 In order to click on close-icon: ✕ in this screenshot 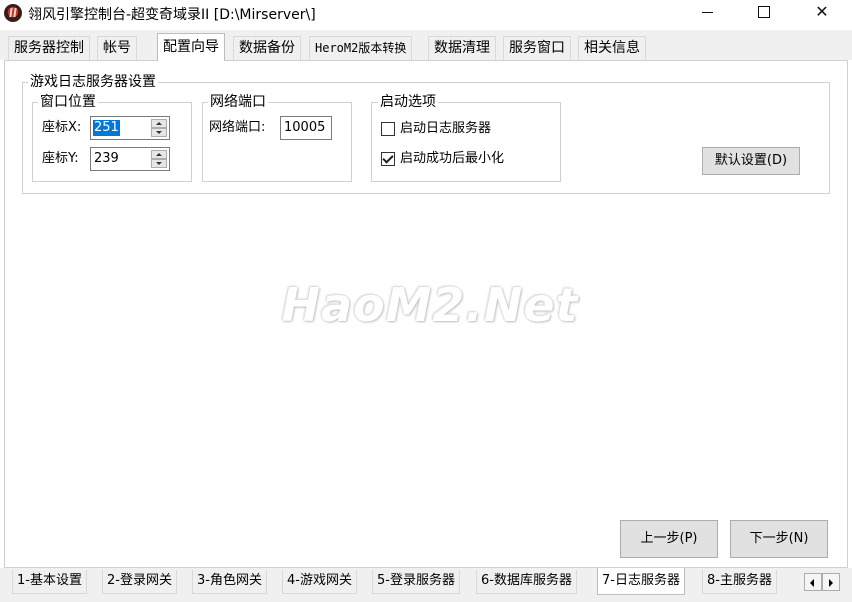, I will do `click(822, 11)`.